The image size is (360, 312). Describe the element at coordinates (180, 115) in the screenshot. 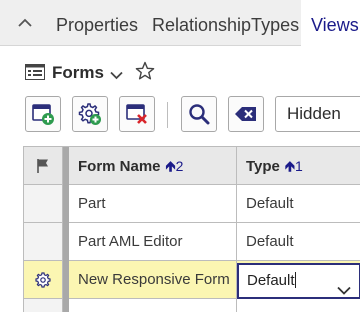

I see `toolbar: Hidden` at that location.